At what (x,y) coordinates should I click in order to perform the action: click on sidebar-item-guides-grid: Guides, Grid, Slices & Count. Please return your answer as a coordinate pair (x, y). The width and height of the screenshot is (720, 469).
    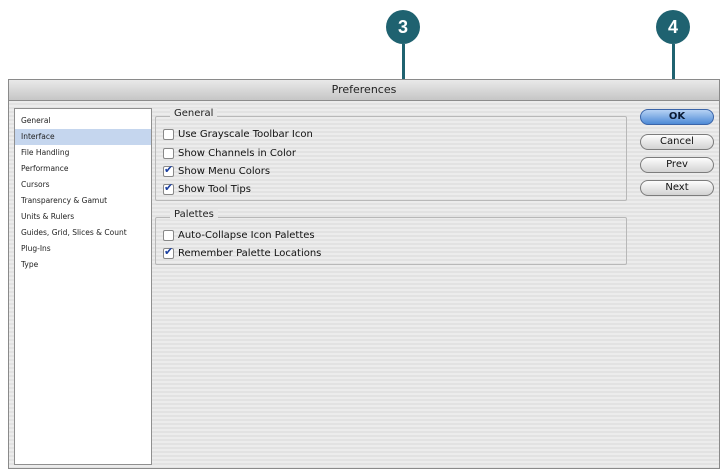
    Looking at the image, I should click on (83, 233).